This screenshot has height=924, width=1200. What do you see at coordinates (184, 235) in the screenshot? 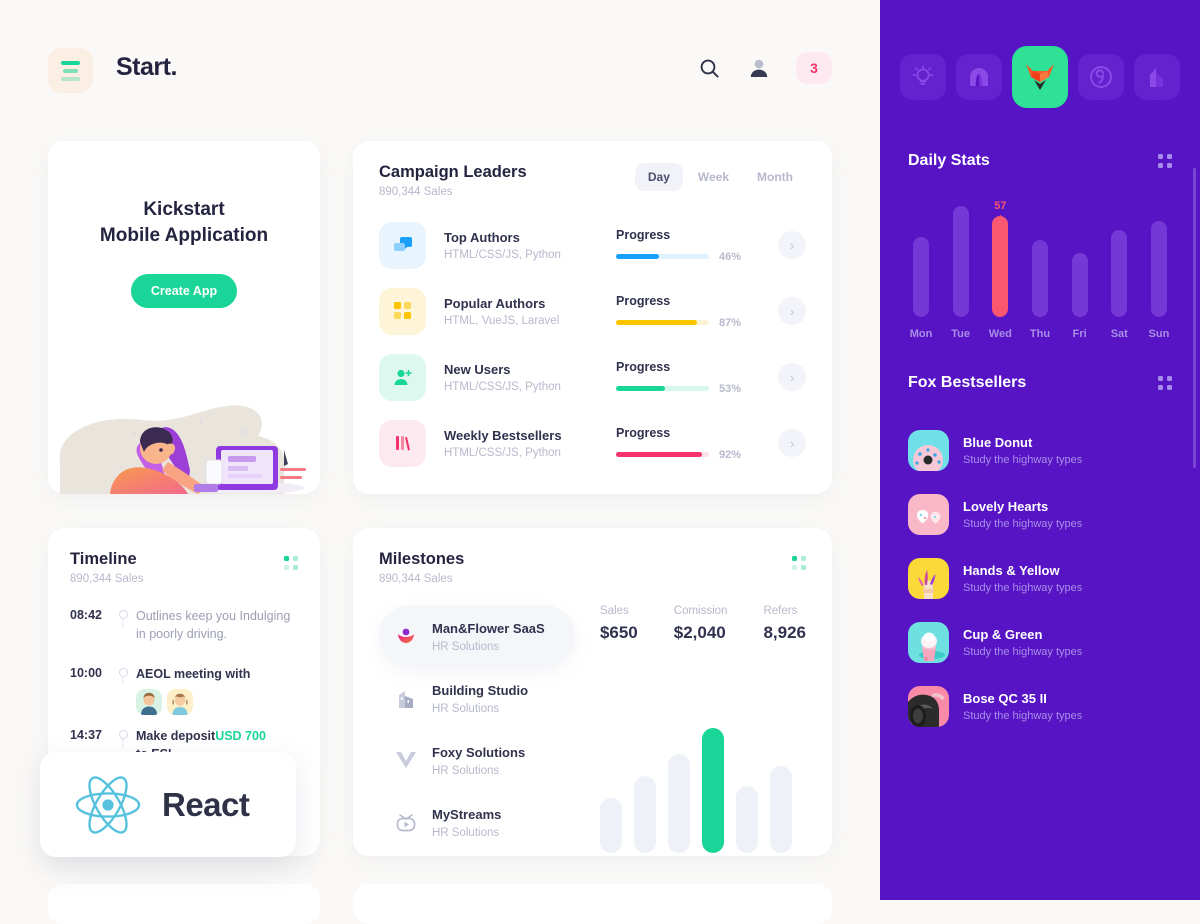
I see `kickstart-title-line2: Mobile Application` at bounding box center [184, 235].